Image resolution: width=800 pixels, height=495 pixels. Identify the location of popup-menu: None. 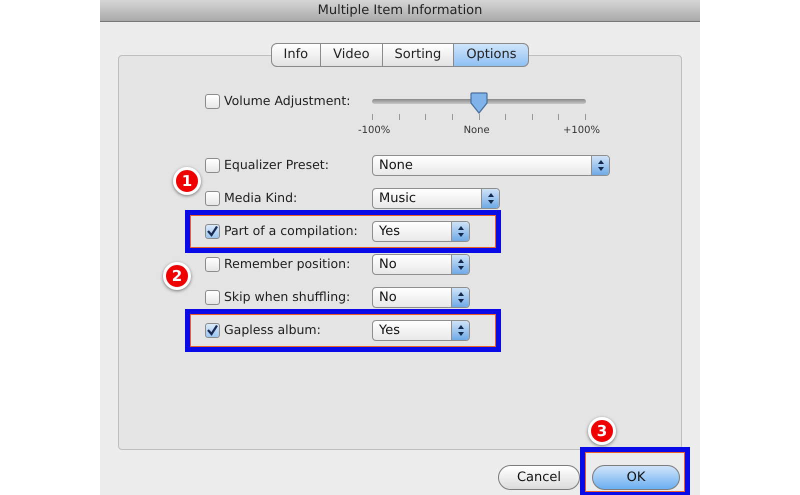
(491, 165).